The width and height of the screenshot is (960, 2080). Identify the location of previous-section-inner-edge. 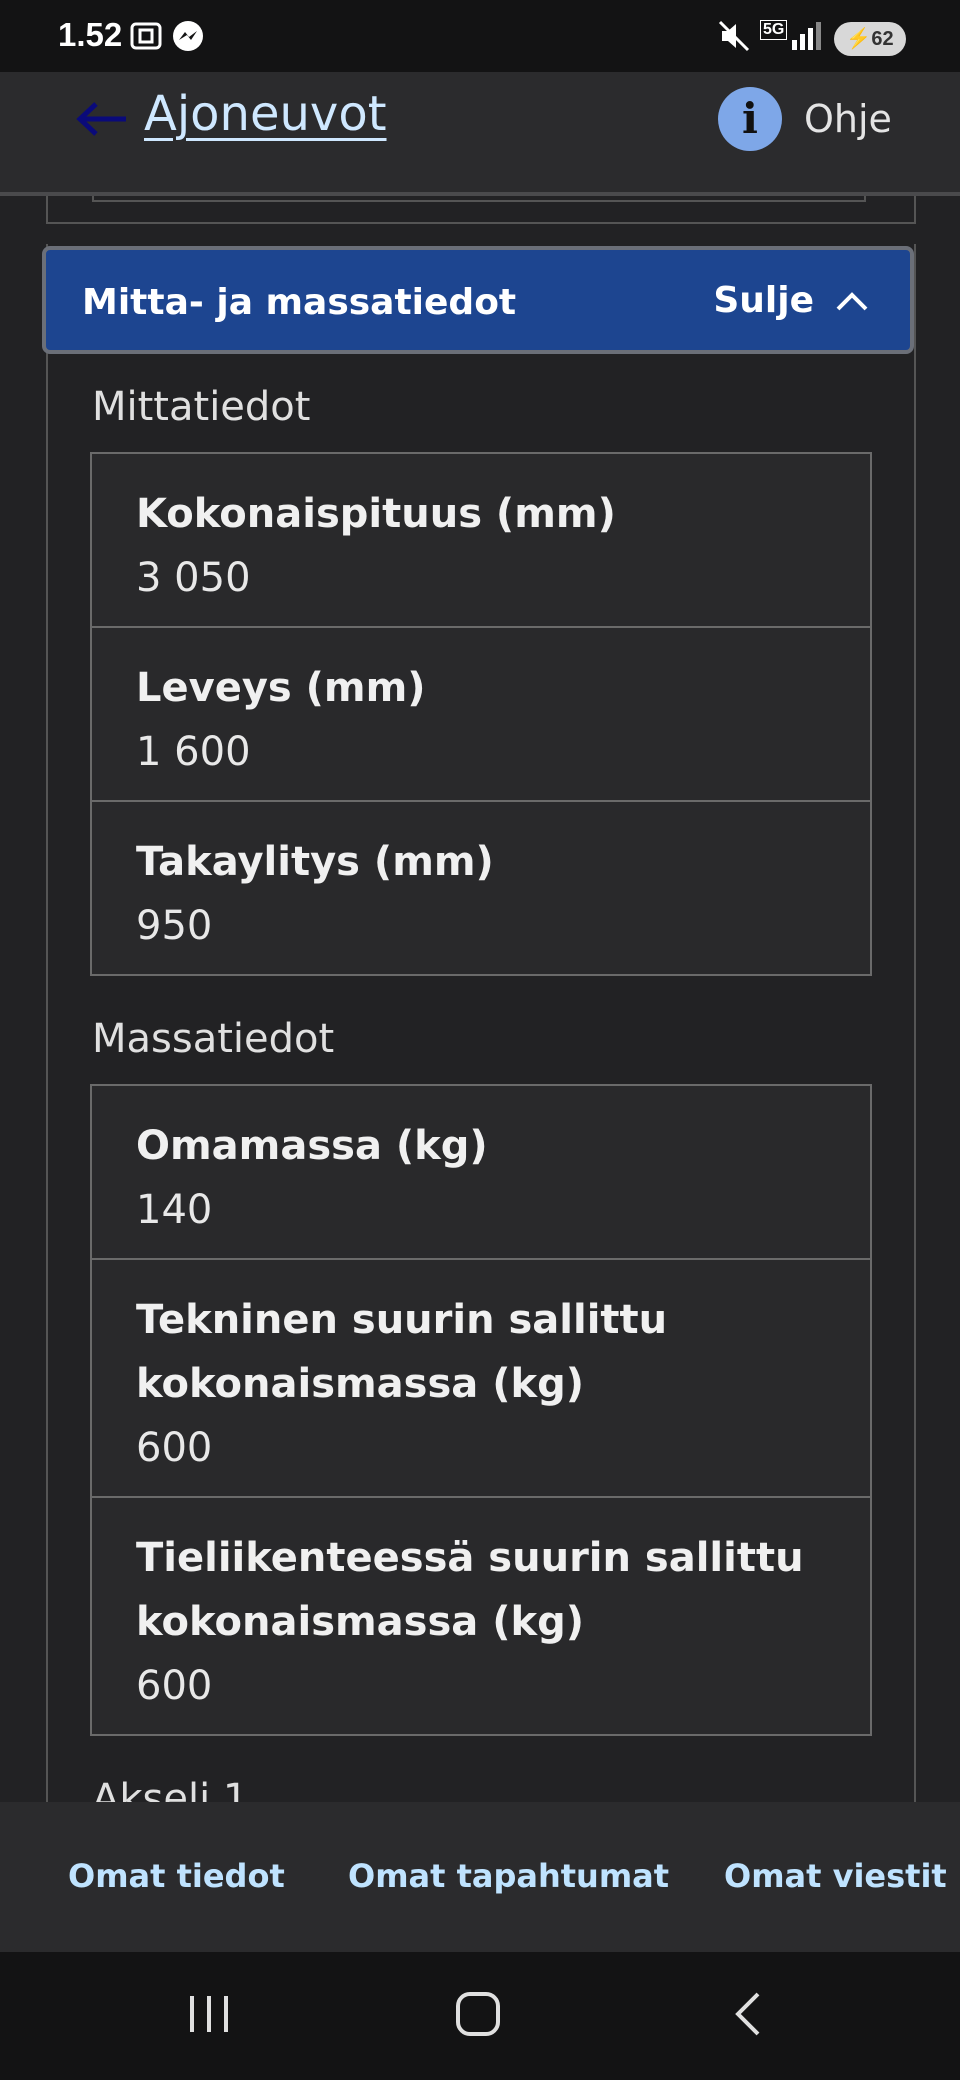
(479, 199).